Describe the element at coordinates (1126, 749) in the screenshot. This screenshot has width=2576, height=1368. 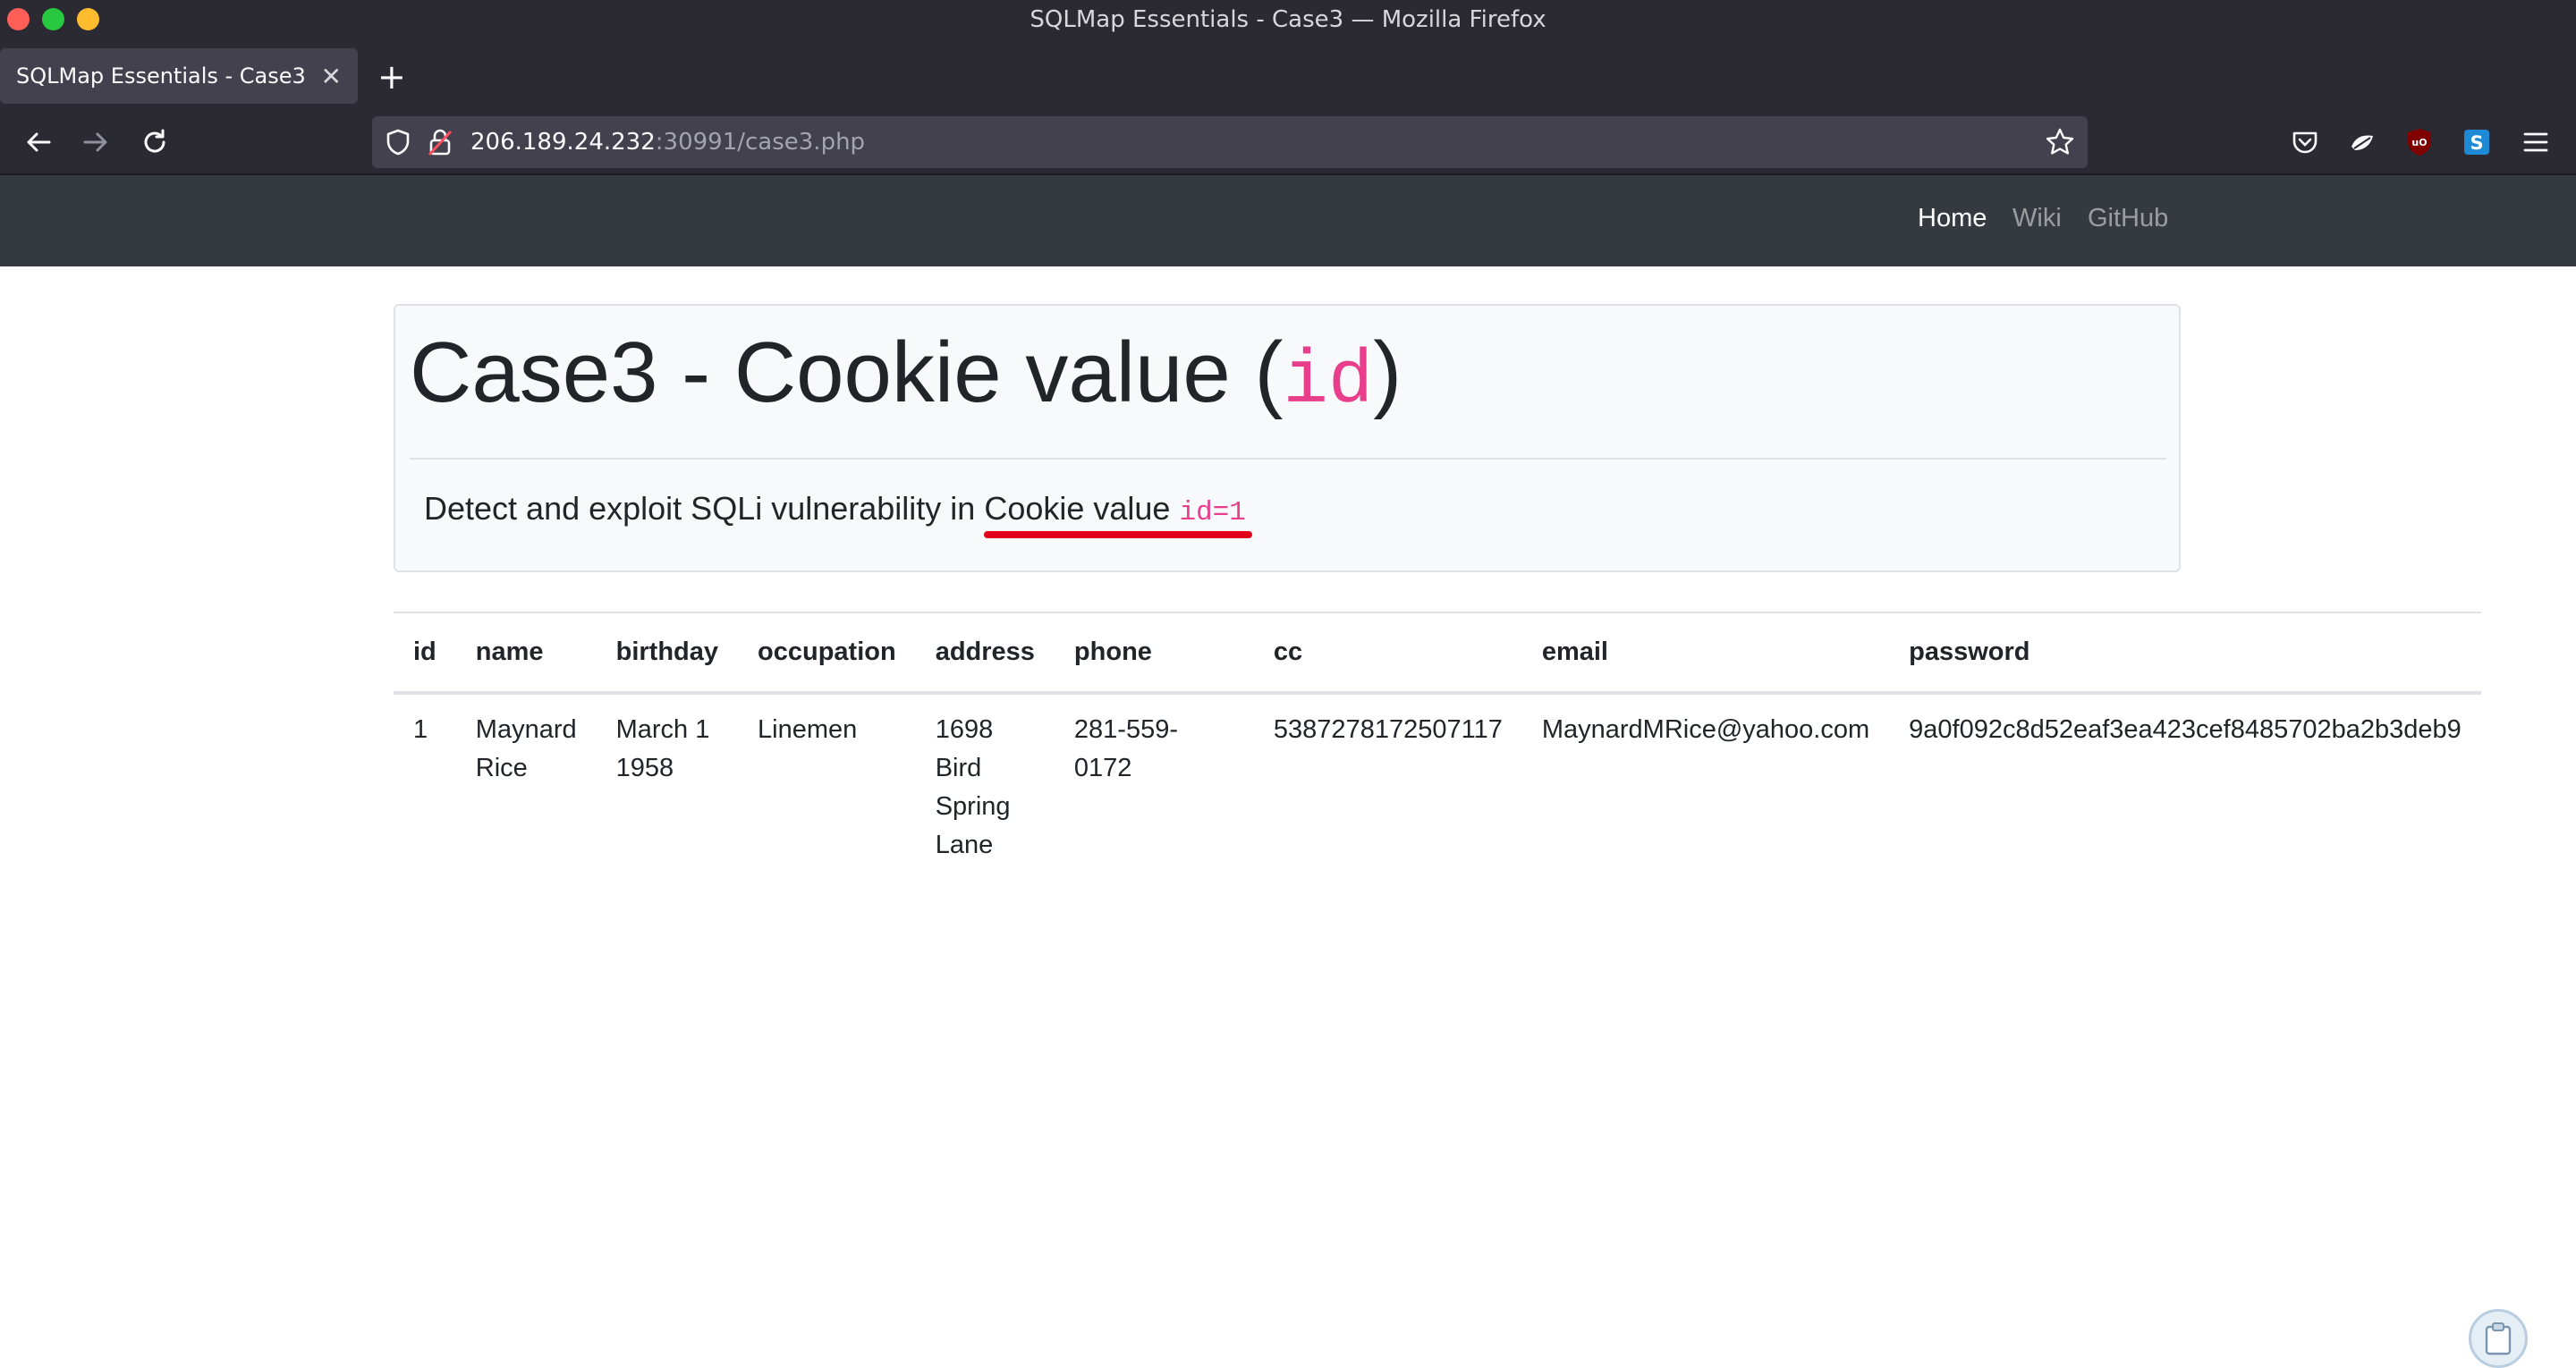
I see `cell-phone: 281-559-0172` at that location.